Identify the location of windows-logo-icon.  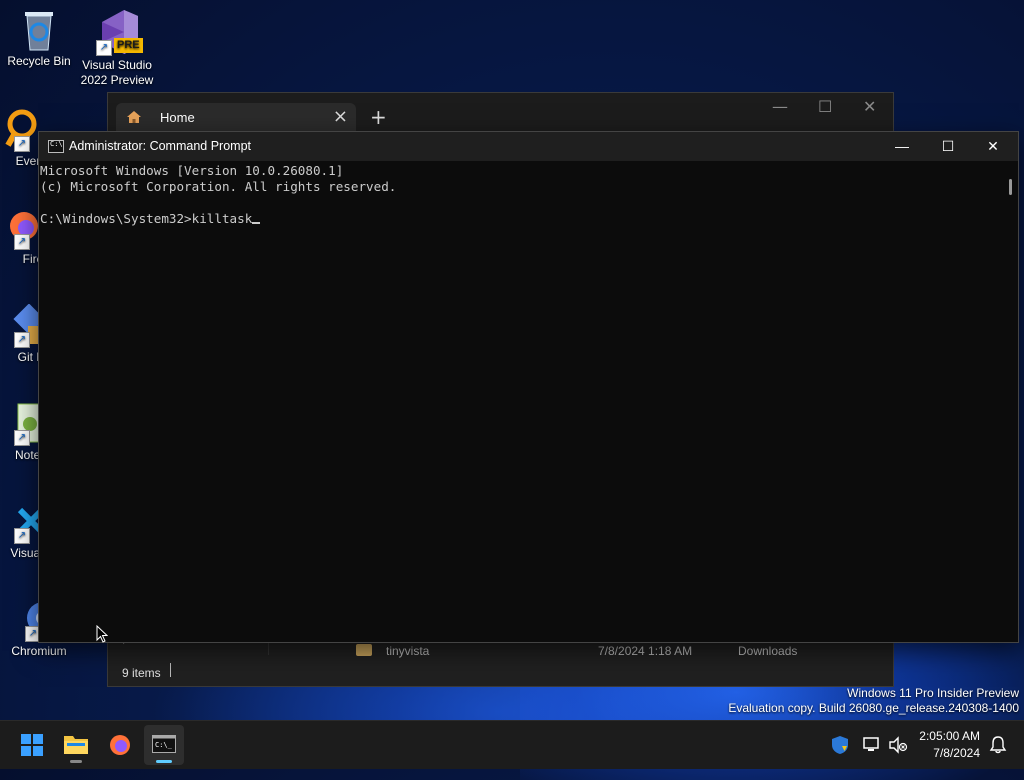
(32, 745).